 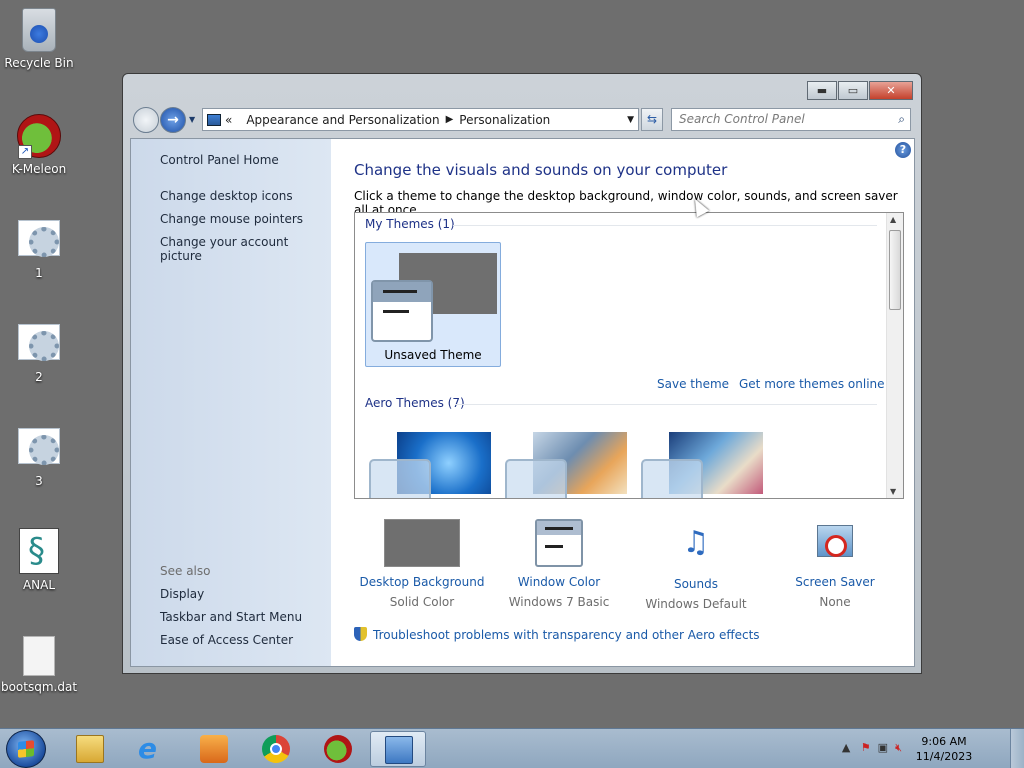 I want to click on screen-saver-setting: Screen Saver None, so click(x=835, y=564).